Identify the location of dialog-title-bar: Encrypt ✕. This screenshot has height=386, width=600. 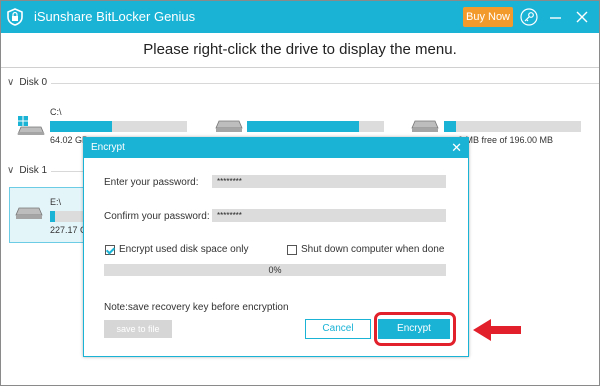
(276, 148).